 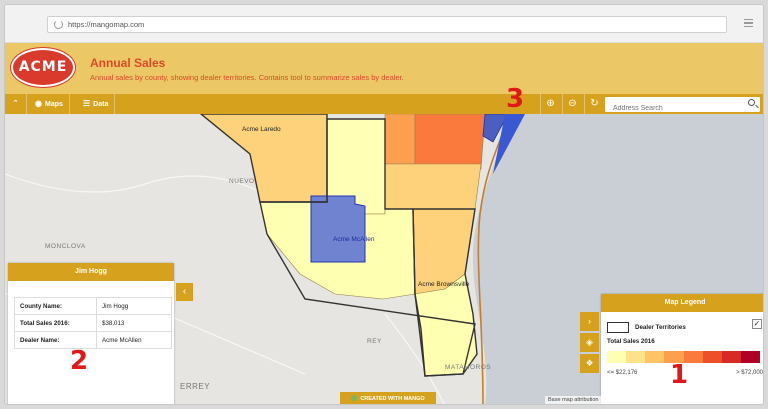 I want to click on table-row: Dealer Name: Acme McAllen, so click(x=93, y=340).